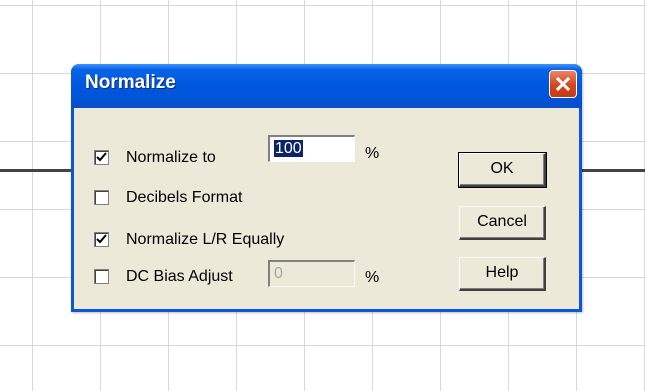 The image size is (645, 391). Describe the element at coordinates (184, 197) in the screenshot. I see `decibels-format-label: Decibels Format` at that location.